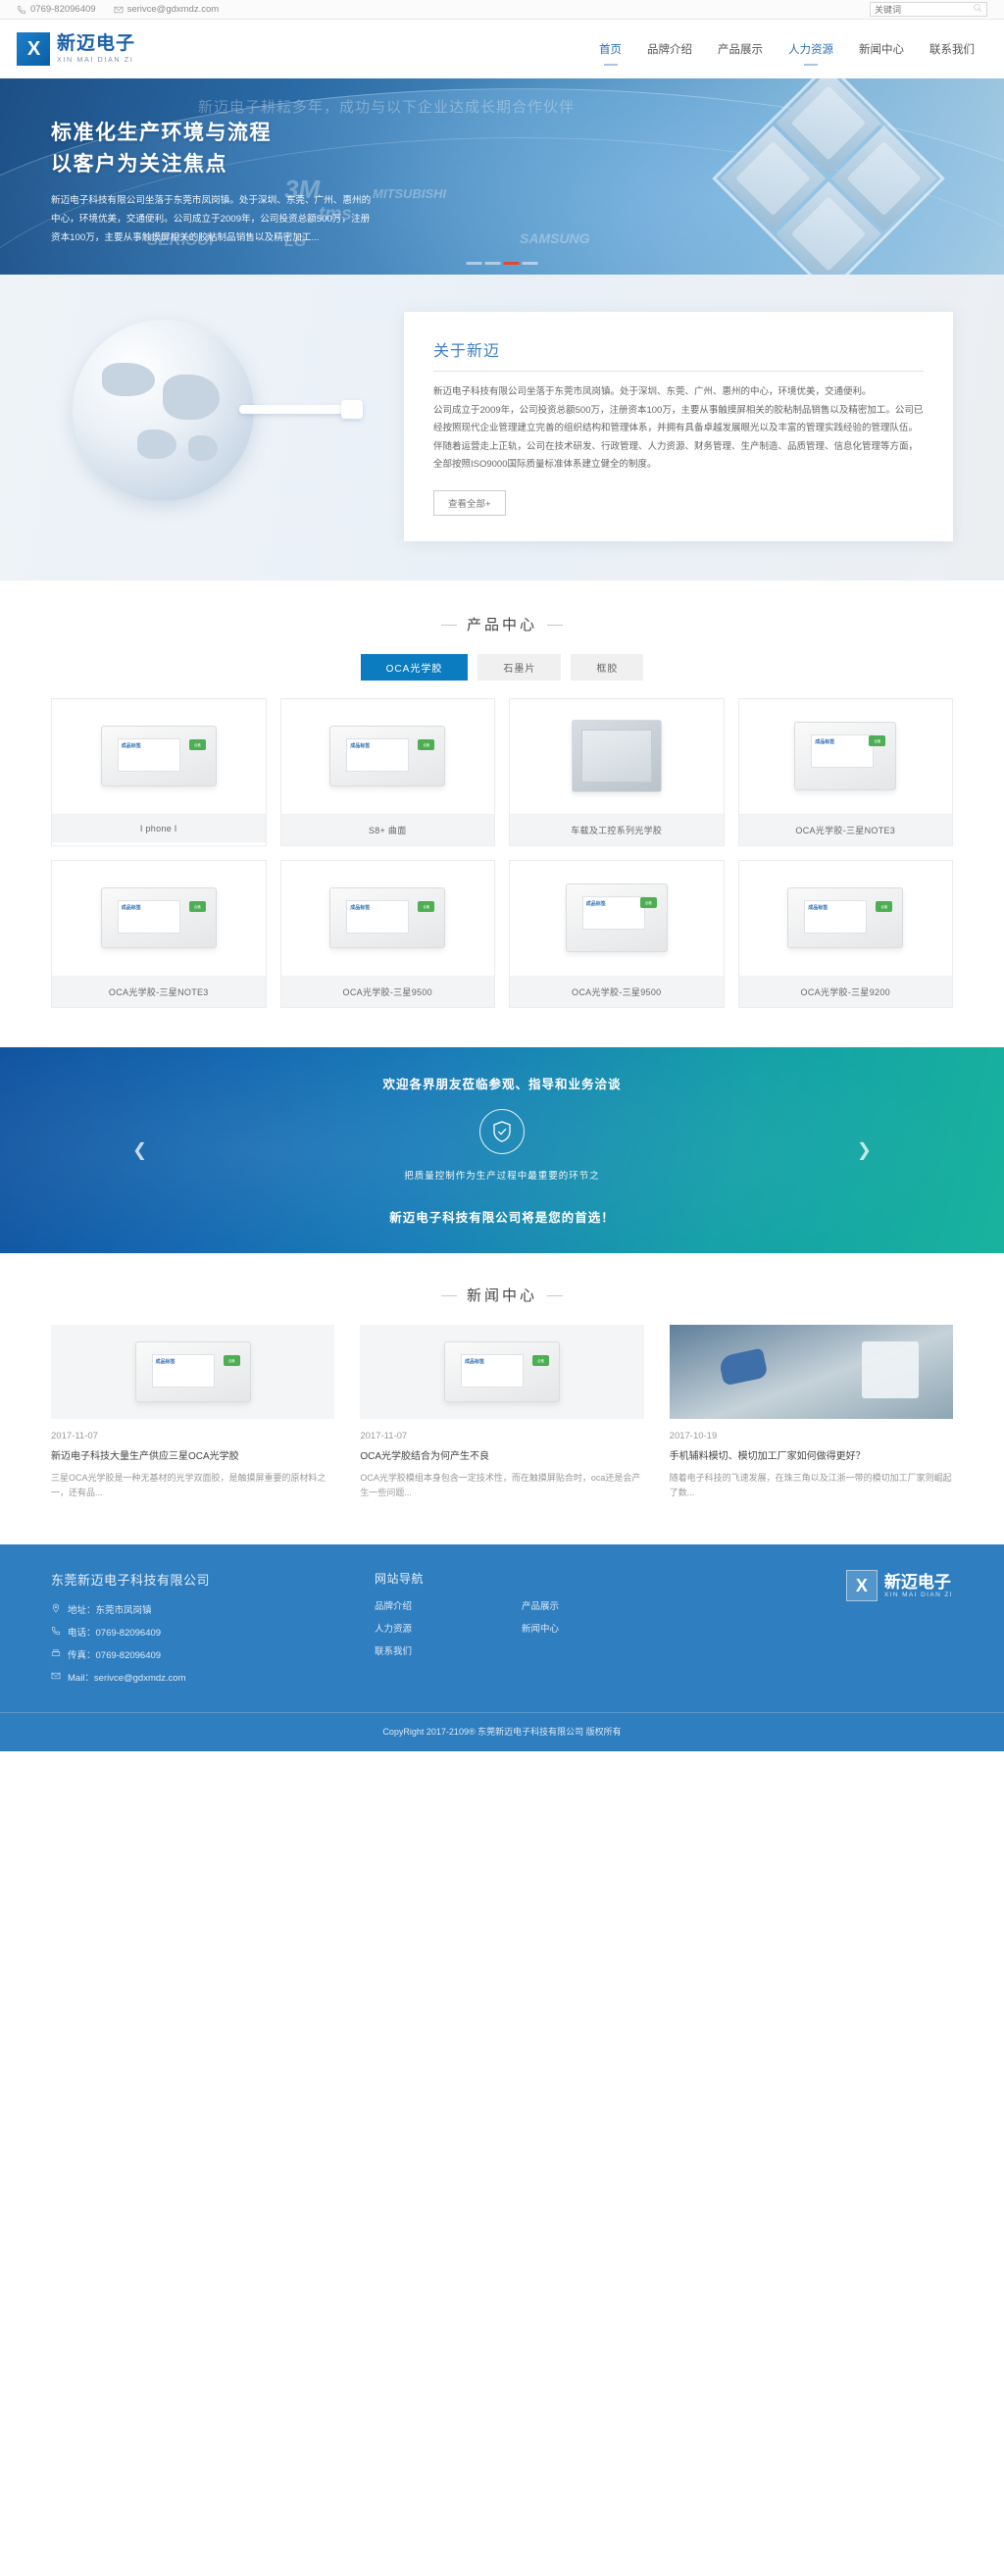  I want to click on nav-item-hr: 人力资源, so click(811, 49).